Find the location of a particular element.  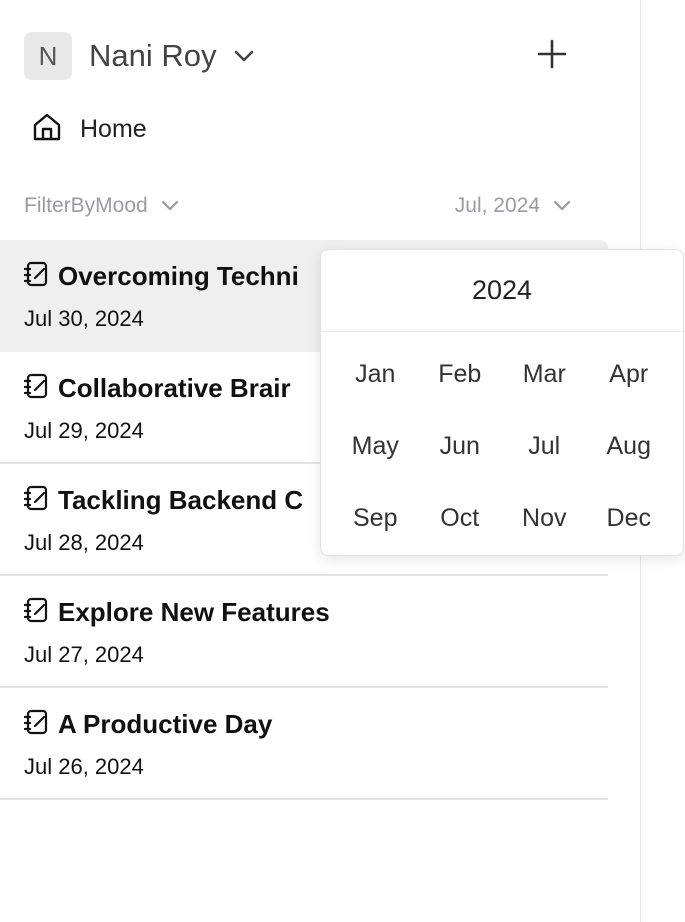

entry-title: A Productive Day is located at coordinates (165, 724).